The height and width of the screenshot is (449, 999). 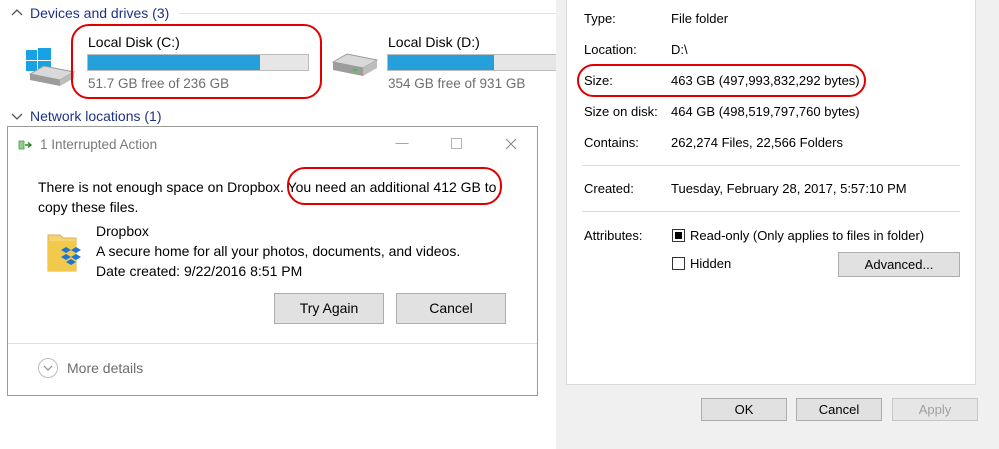 I want to click on attributes-label: Attributes:, so click(x=613, y=235).